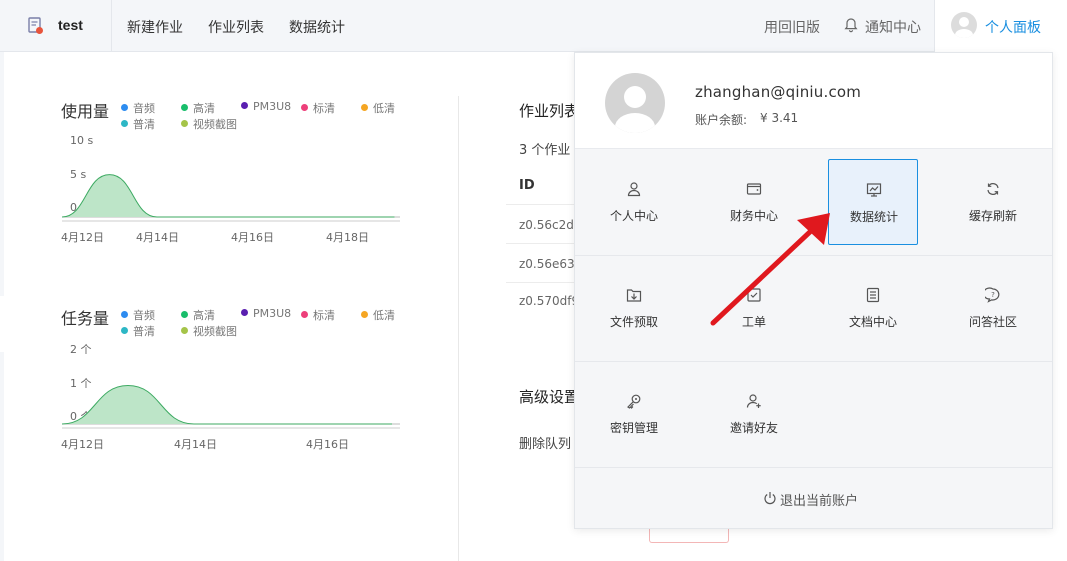 This screenshot has height=561, width=1067. What do you see at coordinates (634, 189) in the screenshot?
I see `user-icon` at bounding box center [634, 189].